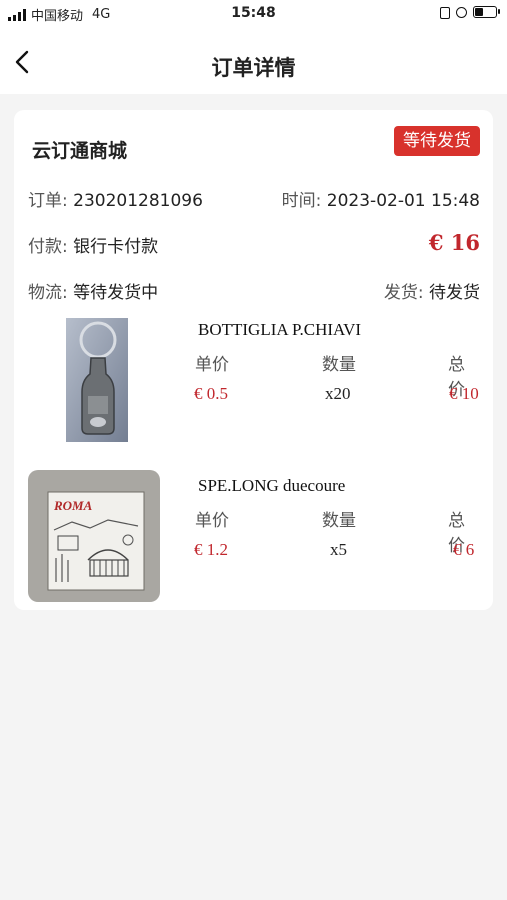 The height and width of the screenshot is (900, 507). Describe the element at coordinates (403, 293) in the screenshot. I see `shipping-label: 发货:` at that location.